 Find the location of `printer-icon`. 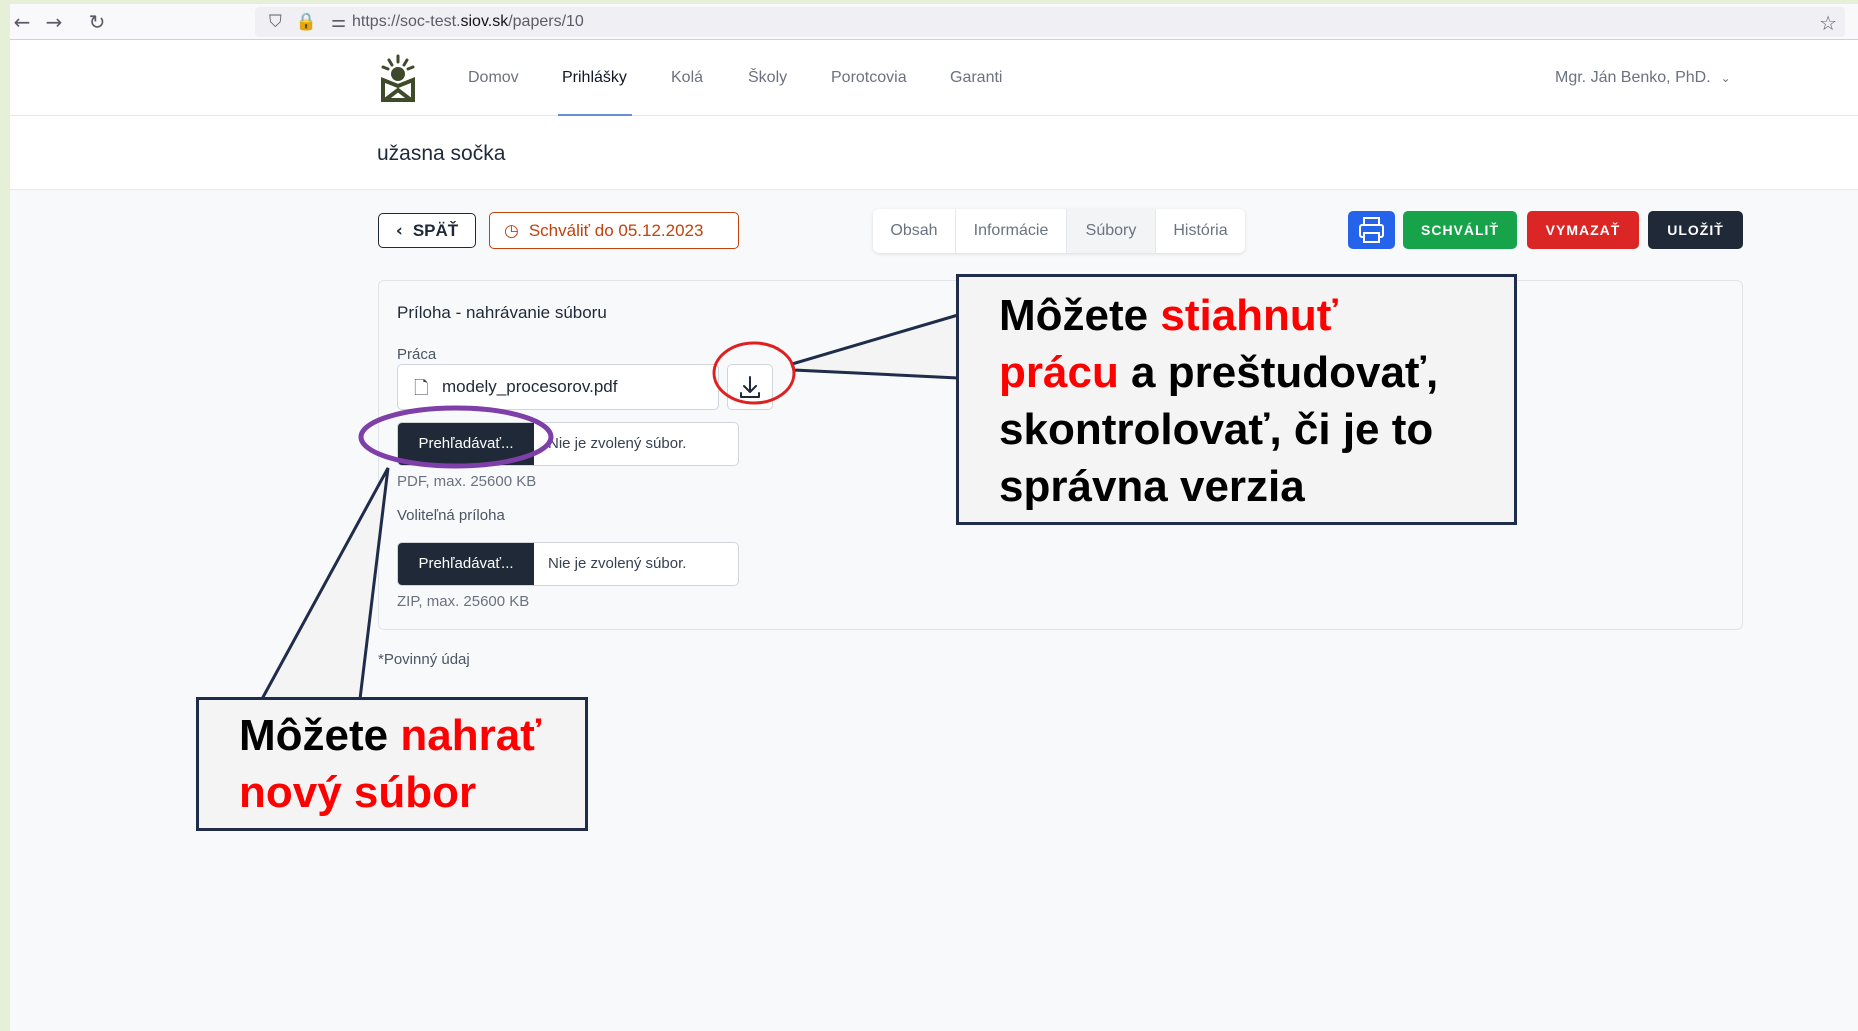

printer-icon is located at coordinates (1371, 230).